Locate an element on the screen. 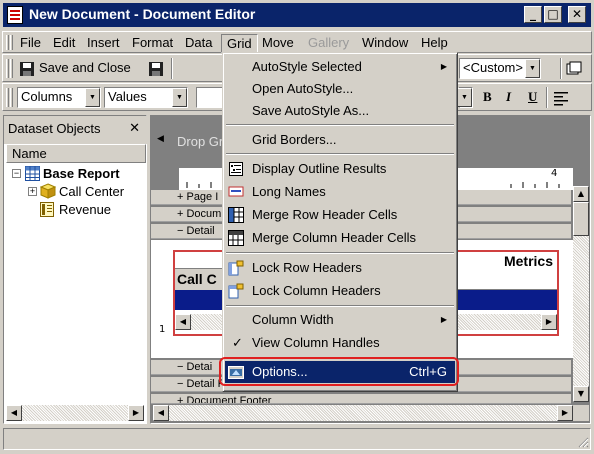 This screenshot has height=454, width=594. menu-window: Window is located at coordinates (385, 43).